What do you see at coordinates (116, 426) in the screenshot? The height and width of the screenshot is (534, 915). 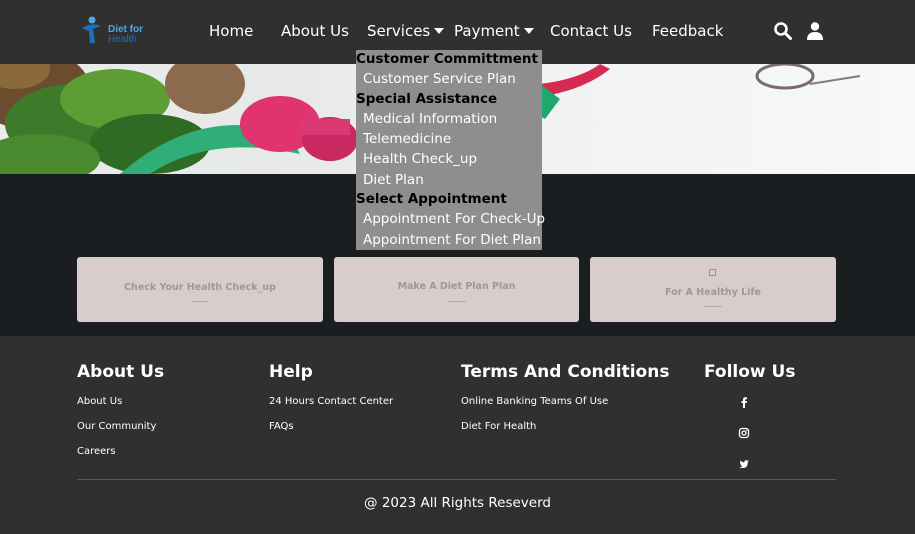 I see `footer-link-our-community: Our Community` at bounding box center [116, 426].